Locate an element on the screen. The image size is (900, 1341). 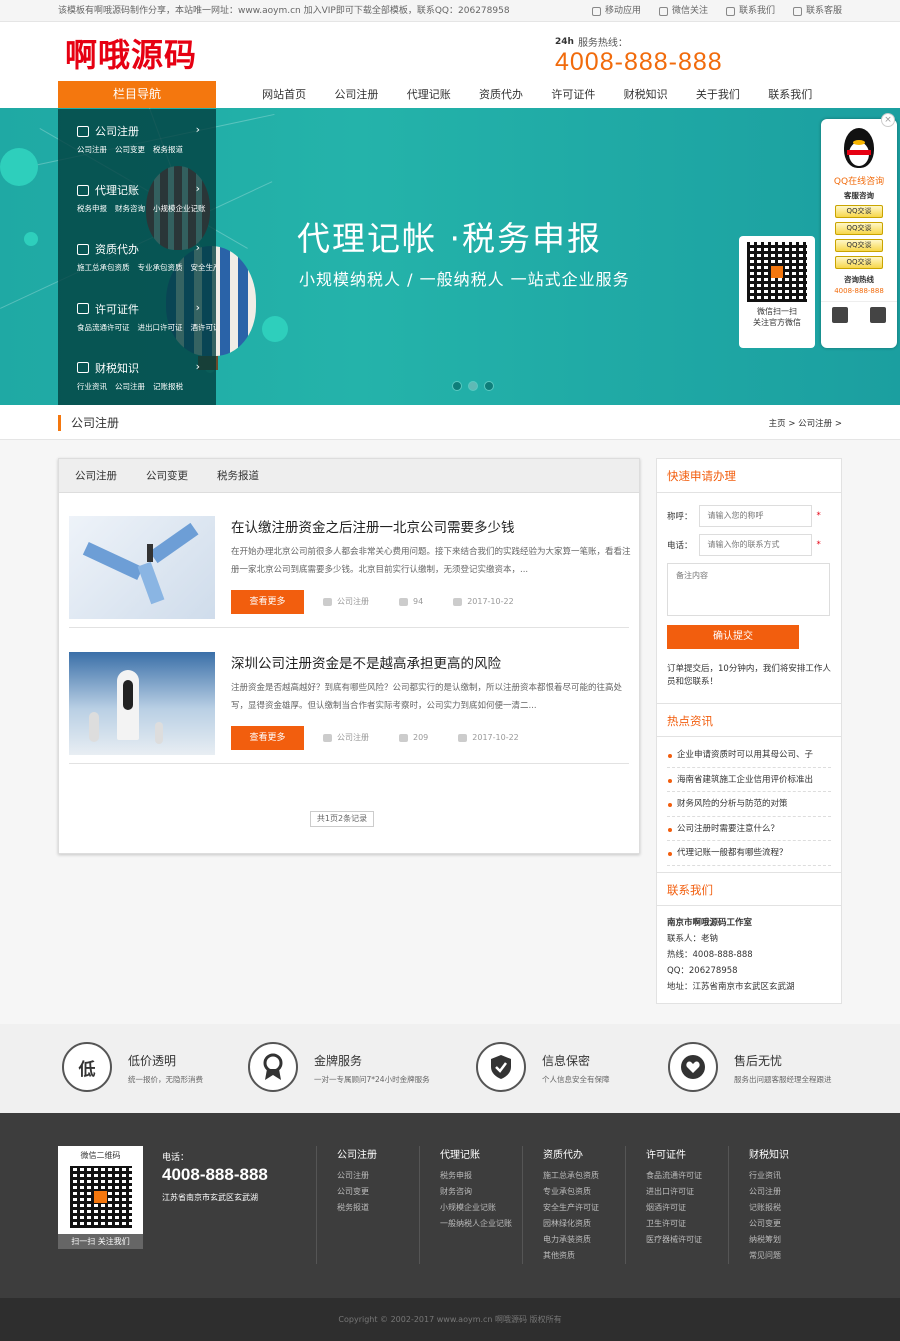
phone-input: 请输入你的联系方式 is located at coordinates (755, 545).